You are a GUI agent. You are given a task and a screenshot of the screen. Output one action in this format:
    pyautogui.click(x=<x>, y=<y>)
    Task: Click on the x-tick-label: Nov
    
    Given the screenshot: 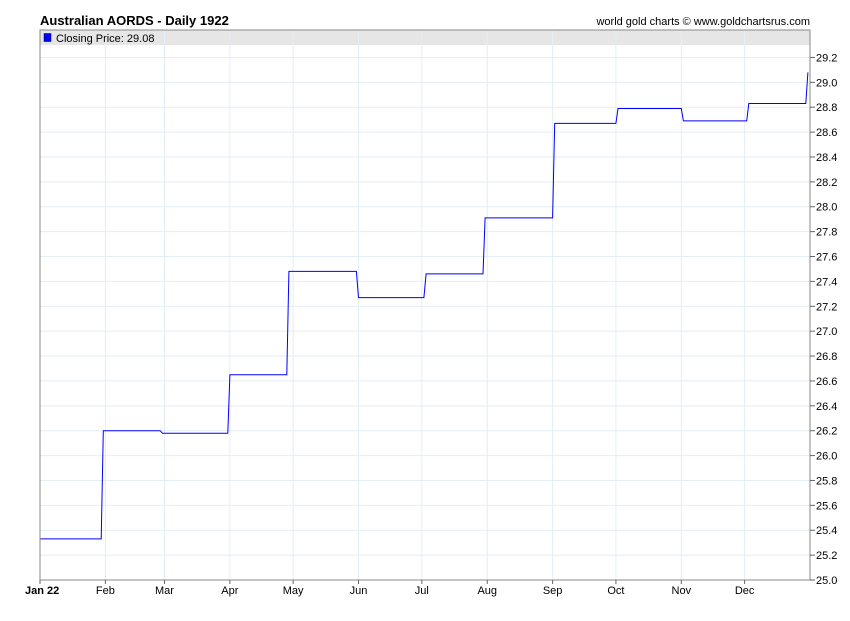 What is the action you would take?
    pyautogui.click(x=682, y=591)
    